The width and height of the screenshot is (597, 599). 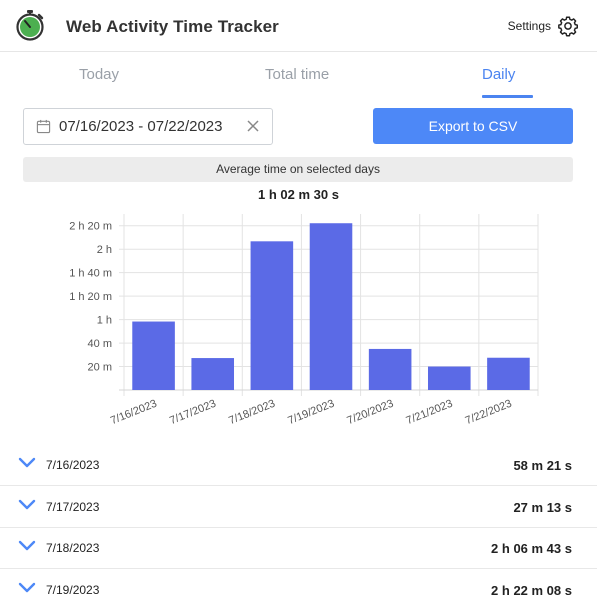 What do you see at coordinates (370, 412) in the screenshot?
I see `x-tick-label: 7/20/2023` at bounding box center [370, 412].